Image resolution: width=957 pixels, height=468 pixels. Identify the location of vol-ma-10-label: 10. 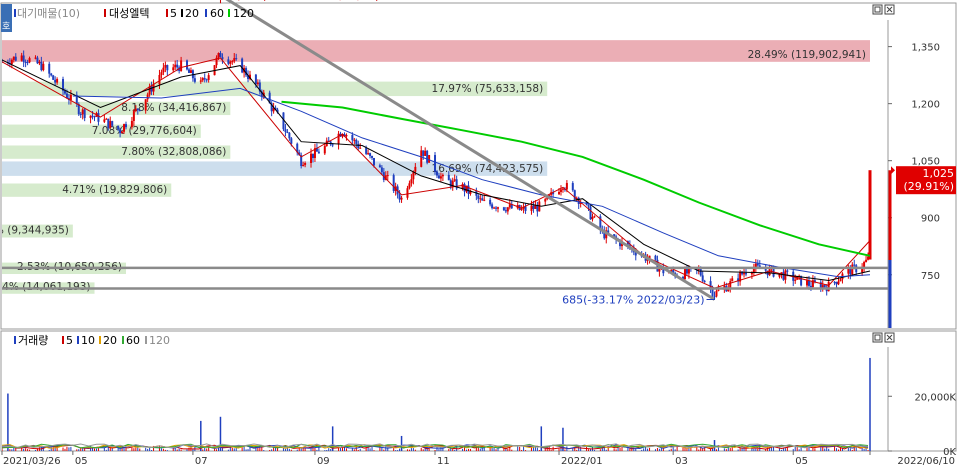
(88, 340).